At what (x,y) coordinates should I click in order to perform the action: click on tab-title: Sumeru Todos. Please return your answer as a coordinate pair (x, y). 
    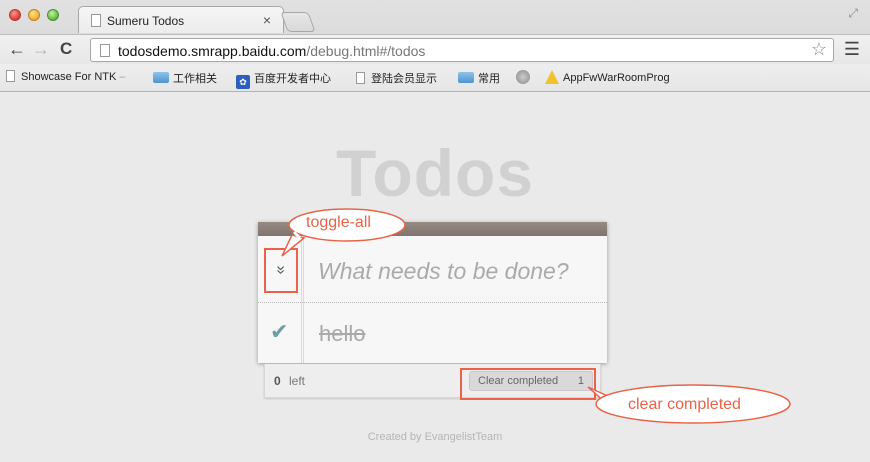
    Looking at the image, I should click on (146, 21).